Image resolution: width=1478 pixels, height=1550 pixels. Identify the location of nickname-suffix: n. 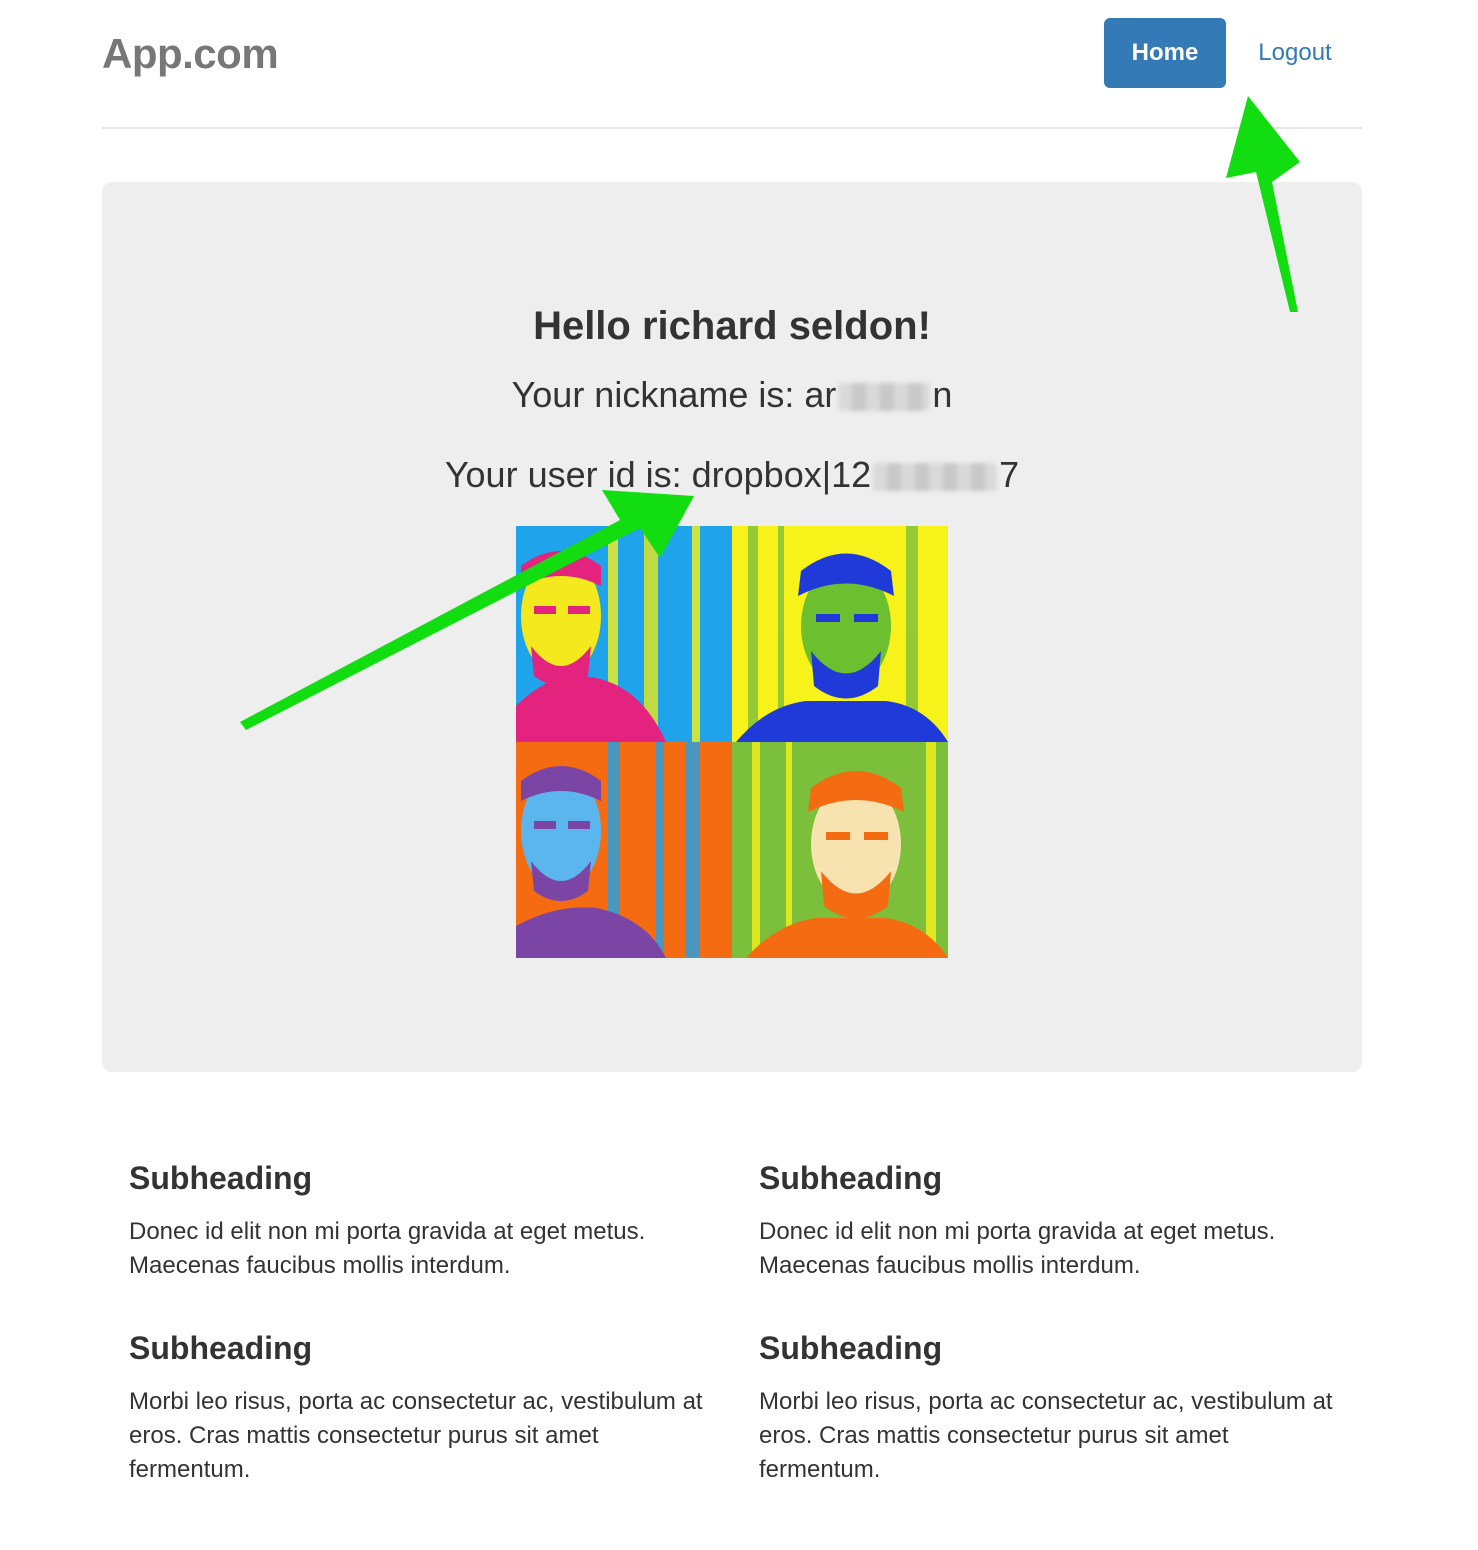
(942, 394).